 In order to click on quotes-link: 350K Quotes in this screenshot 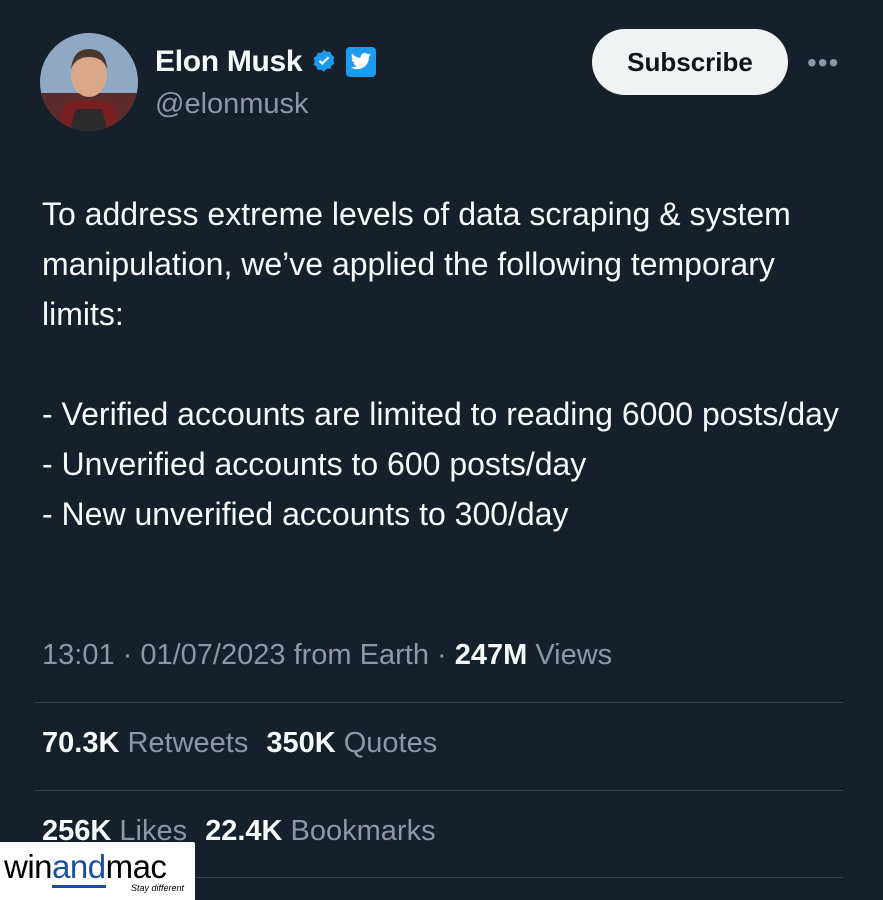, I will do `click(351, 743)`.